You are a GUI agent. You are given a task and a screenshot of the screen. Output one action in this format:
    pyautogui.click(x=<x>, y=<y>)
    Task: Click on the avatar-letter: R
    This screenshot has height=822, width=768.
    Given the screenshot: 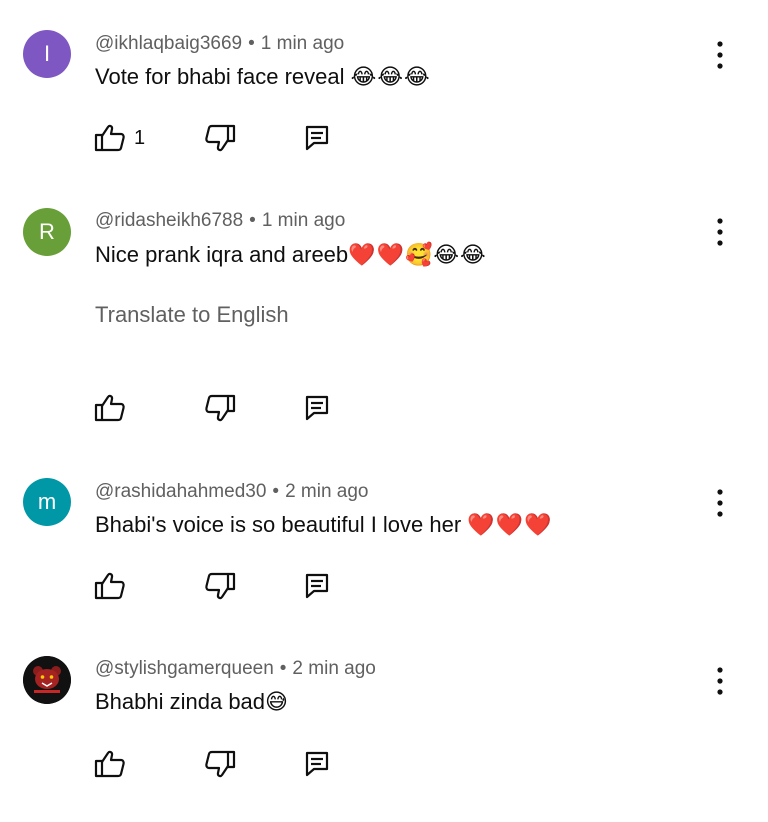 What is the action you would take?
    pyautogui.click(x=47, y=231)
    